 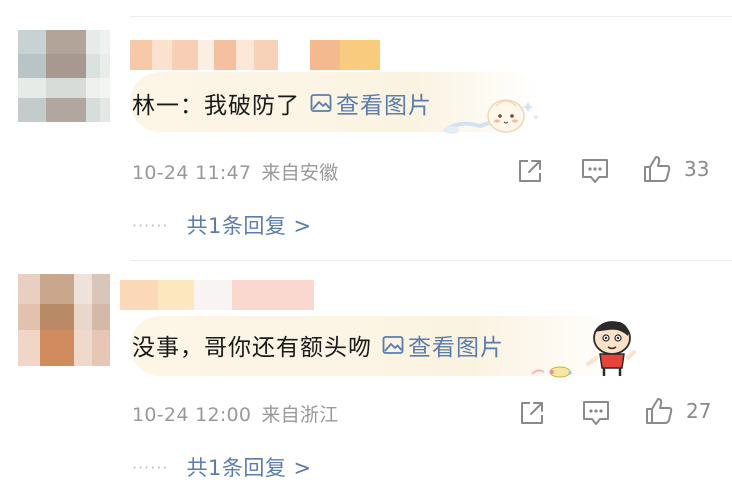 What do you see at coordinates (156, 103) in the screenshot?
I see `reply-to-author: 林一` at bounding box center [156, 103].